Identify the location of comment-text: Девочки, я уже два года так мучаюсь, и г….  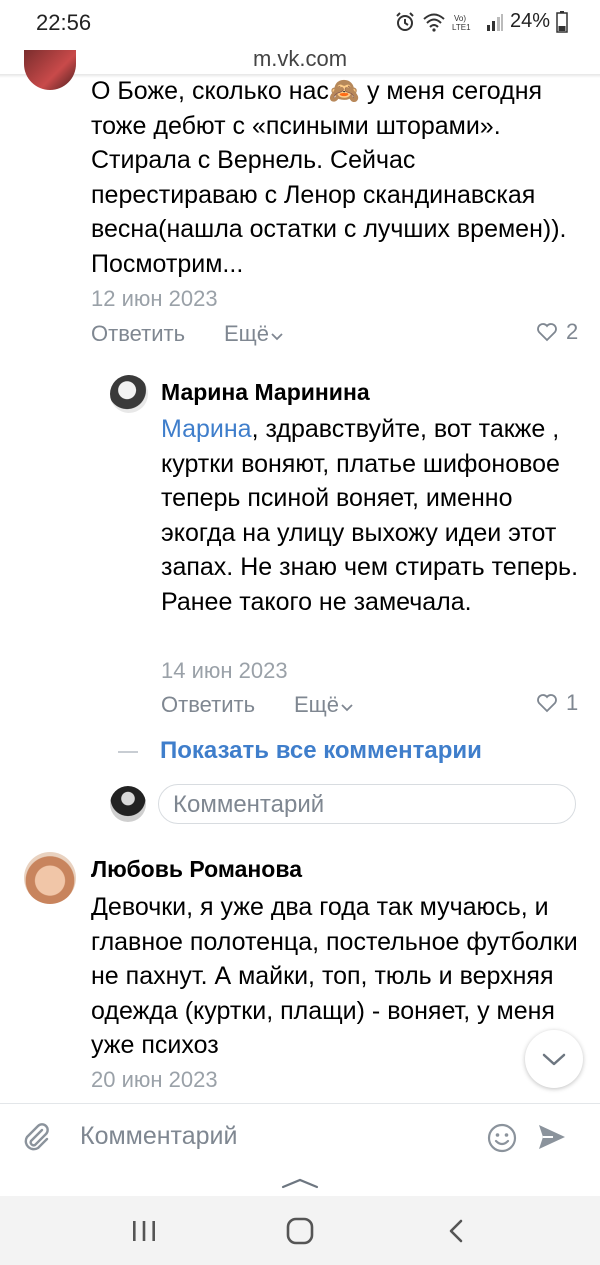
(334, 976).